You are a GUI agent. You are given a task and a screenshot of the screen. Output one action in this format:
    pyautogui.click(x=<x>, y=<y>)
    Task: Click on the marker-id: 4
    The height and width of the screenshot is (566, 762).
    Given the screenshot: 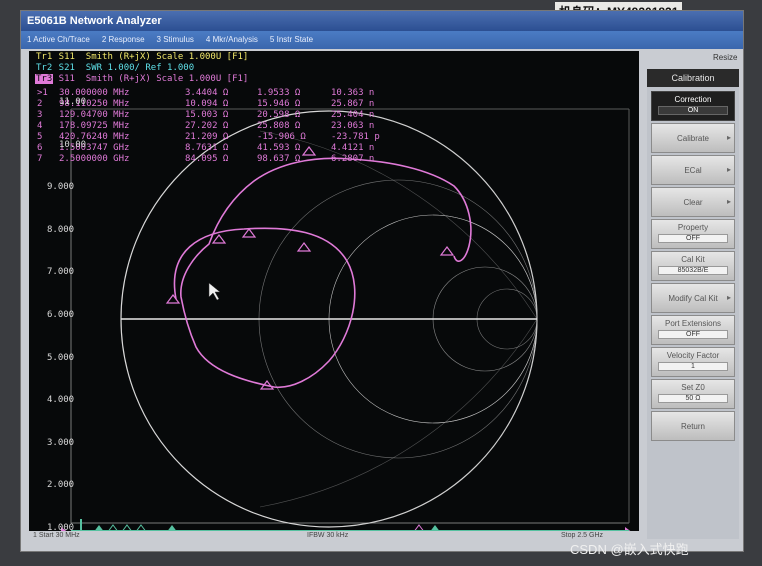 What is the action you would take?
    pyautogui.click(x=40, y=126)
    